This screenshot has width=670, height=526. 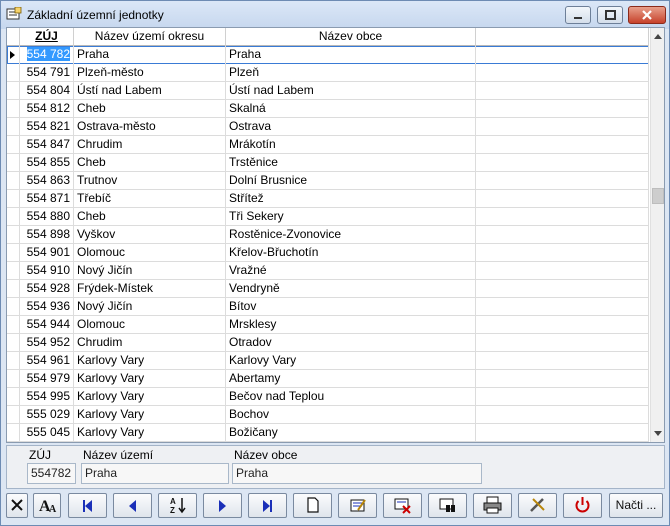 I want to click on table-row: 554 936 Nový Jičín Bítov, so click(x=328, y=307).